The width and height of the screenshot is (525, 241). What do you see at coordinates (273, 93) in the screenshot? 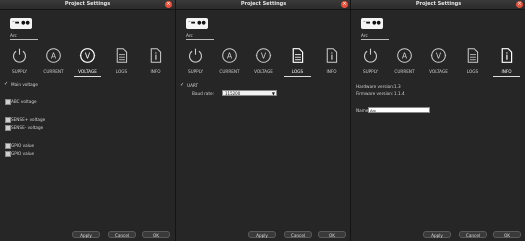
I see `chevron-down-icon: ▼` at bounding box center [273, 93].